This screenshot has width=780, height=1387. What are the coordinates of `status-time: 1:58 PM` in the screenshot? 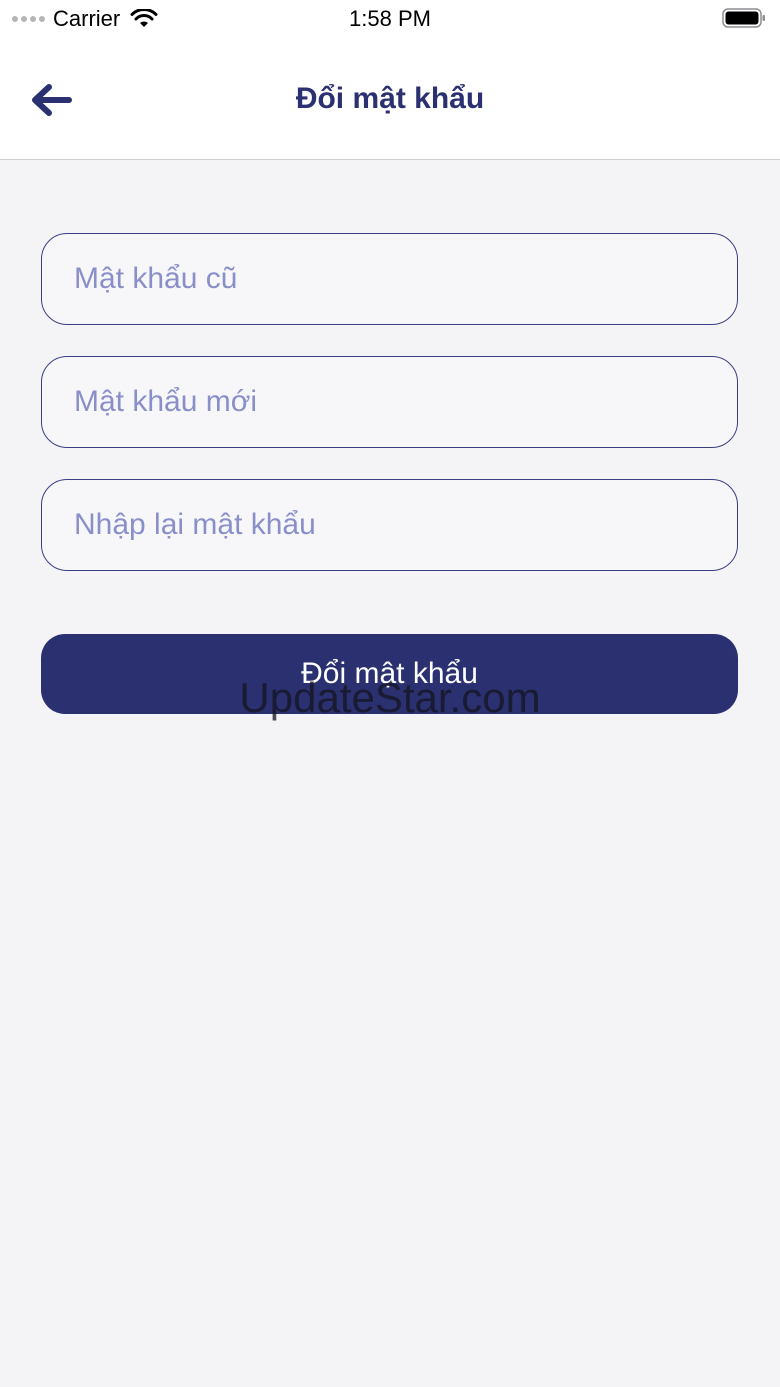 It's located at (390, 18).